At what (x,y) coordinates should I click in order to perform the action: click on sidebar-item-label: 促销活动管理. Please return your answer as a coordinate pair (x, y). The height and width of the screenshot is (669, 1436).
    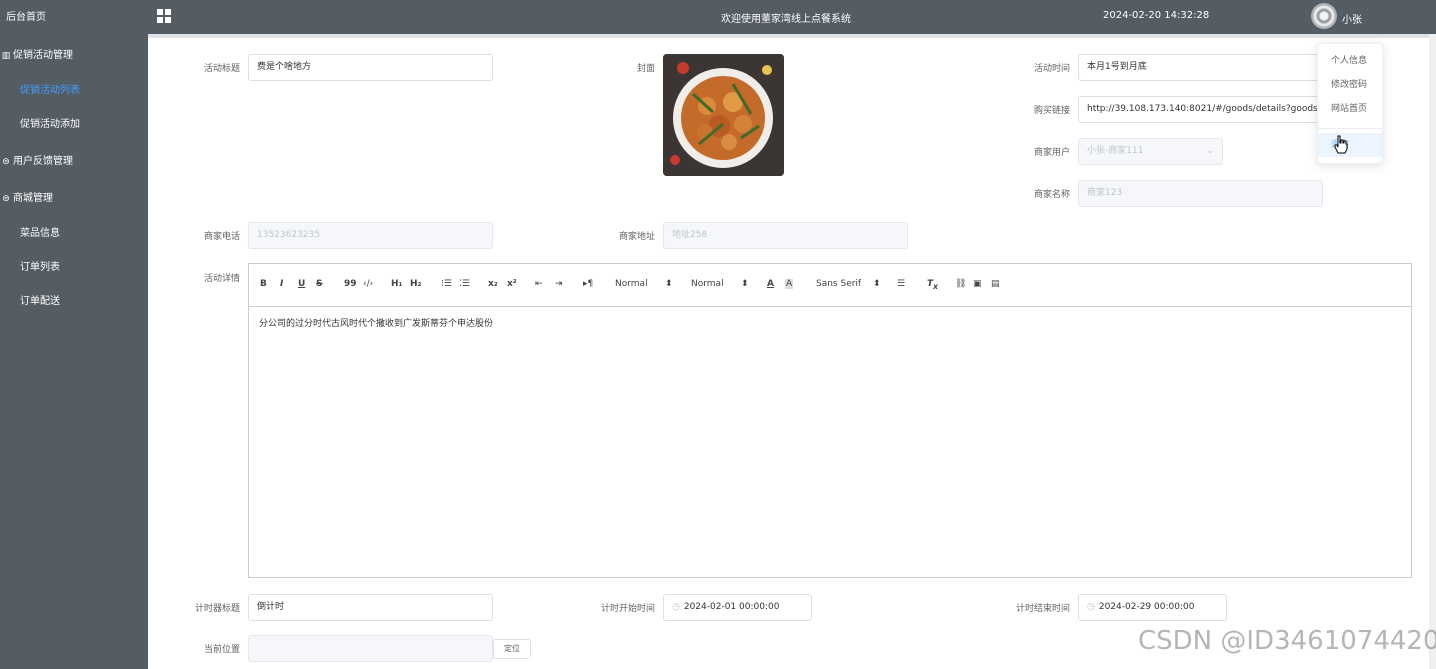
    Looking at the image, I should click on (43, 55).